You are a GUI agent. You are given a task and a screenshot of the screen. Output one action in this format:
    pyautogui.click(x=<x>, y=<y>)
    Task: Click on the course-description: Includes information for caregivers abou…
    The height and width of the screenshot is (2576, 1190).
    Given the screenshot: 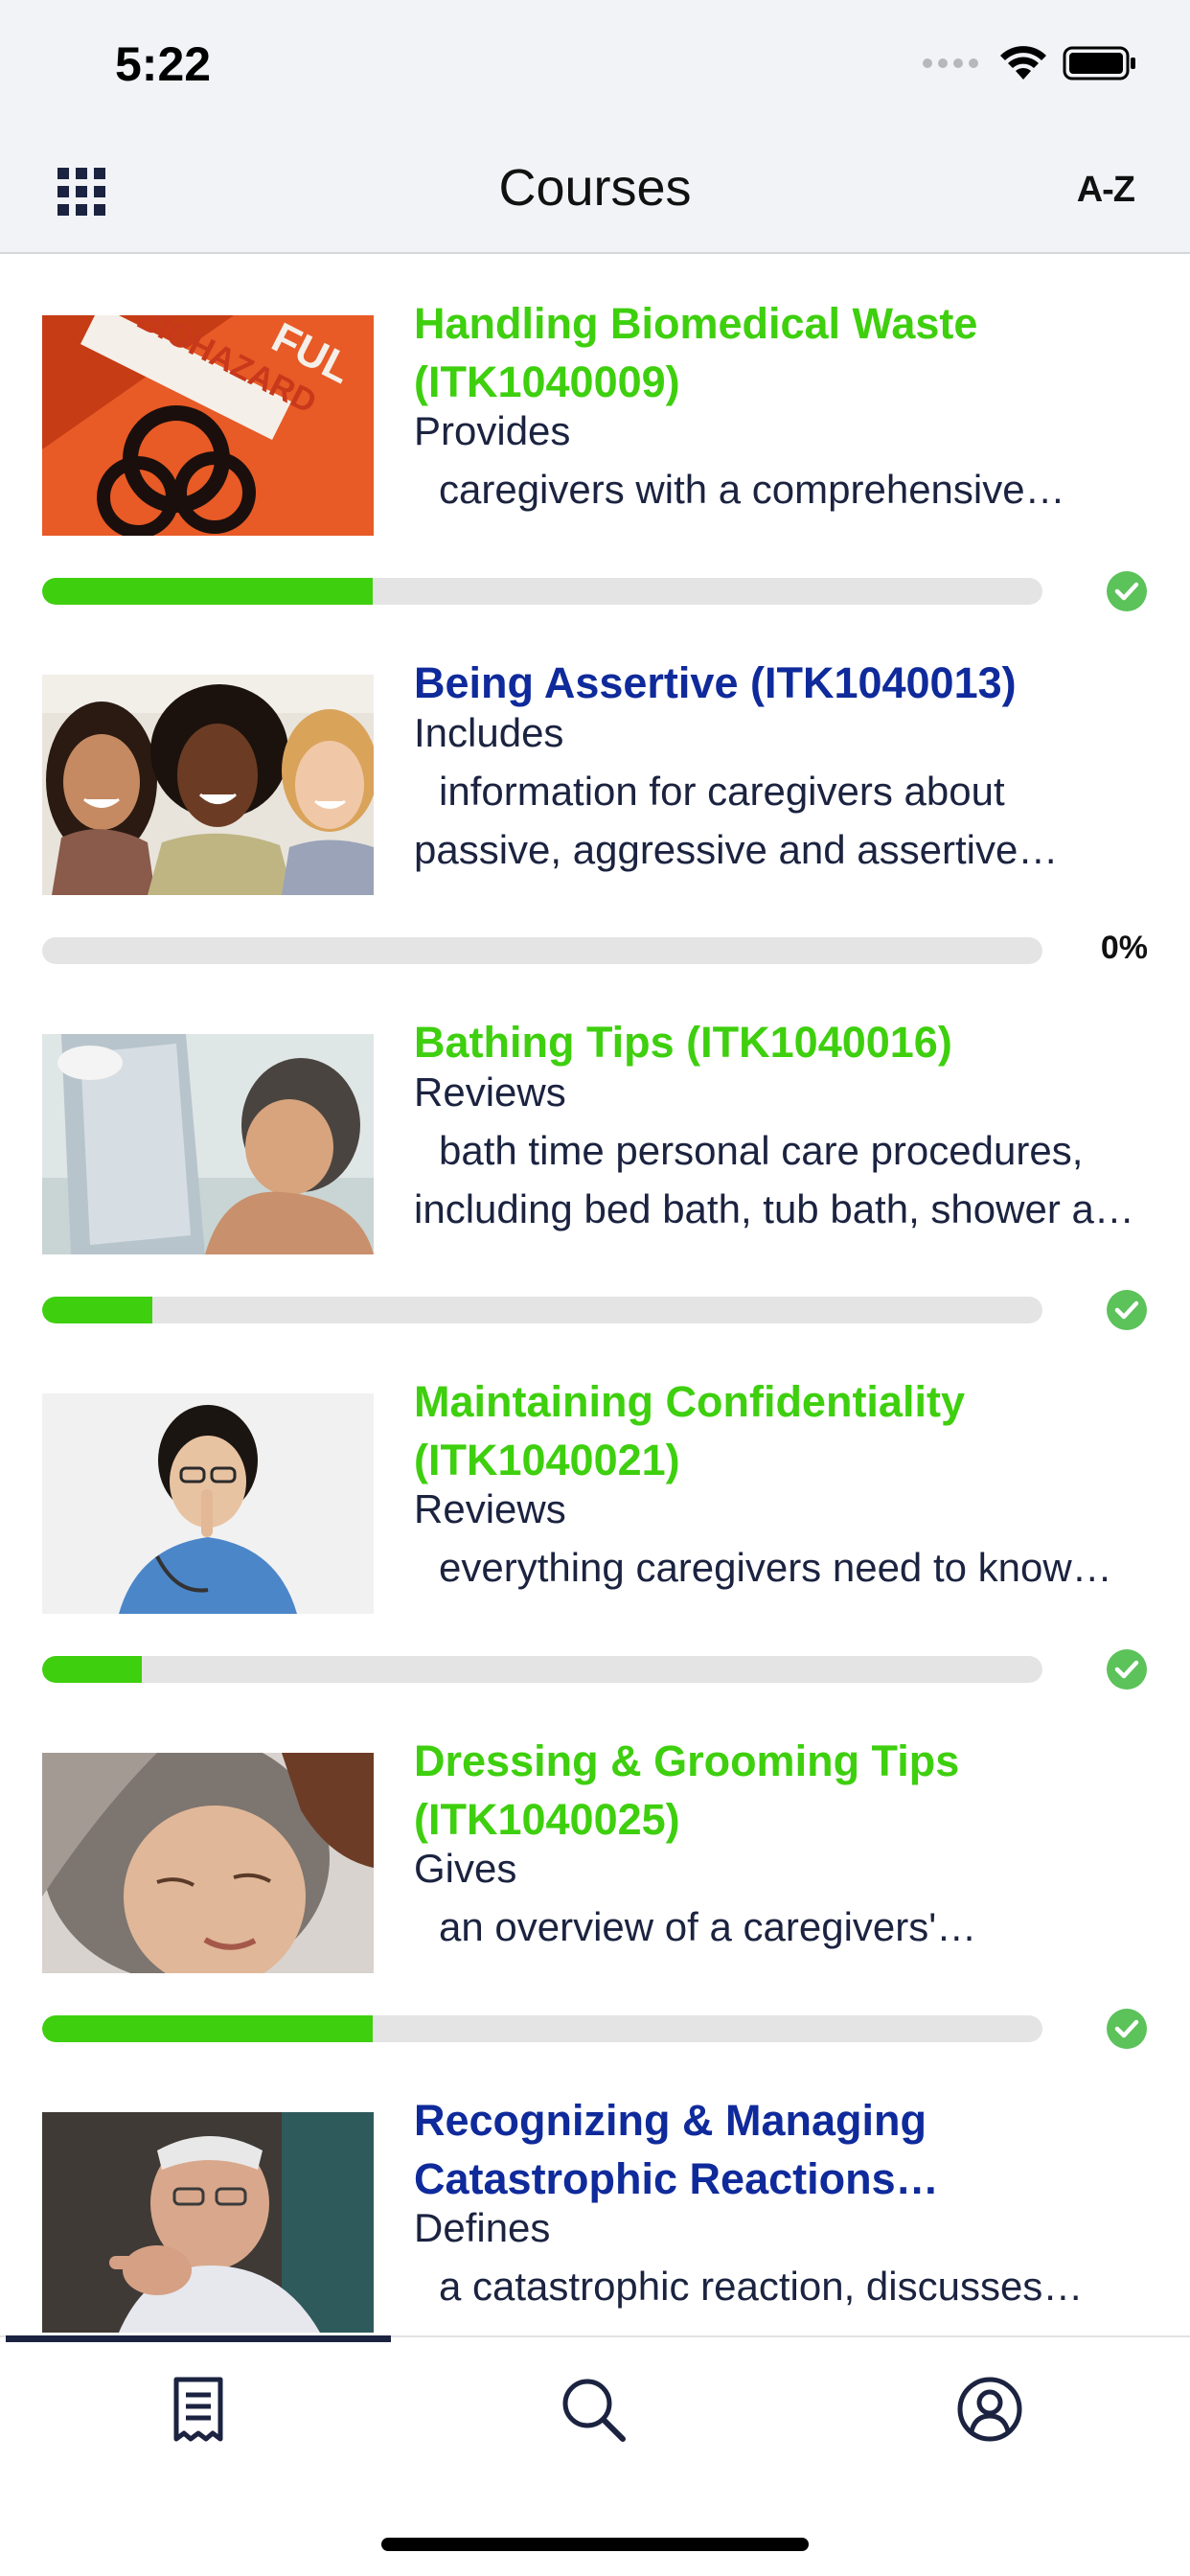 What is the action you would take?
    pyautogui.click(x=783, y=791)
    